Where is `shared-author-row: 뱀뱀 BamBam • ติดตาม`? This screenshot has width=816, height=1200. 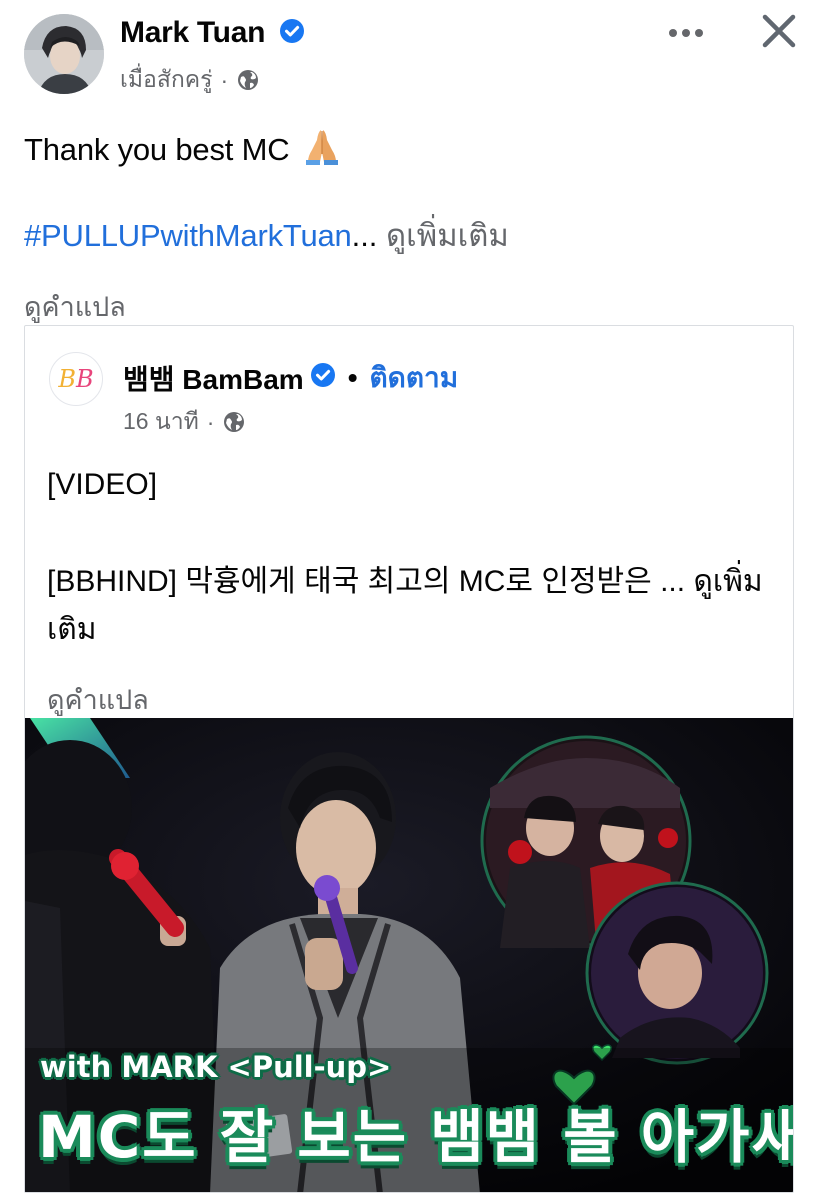 shared-author-row: 뱀뱀 BamBam • ติดตาม is located at coordinates (290, 378).